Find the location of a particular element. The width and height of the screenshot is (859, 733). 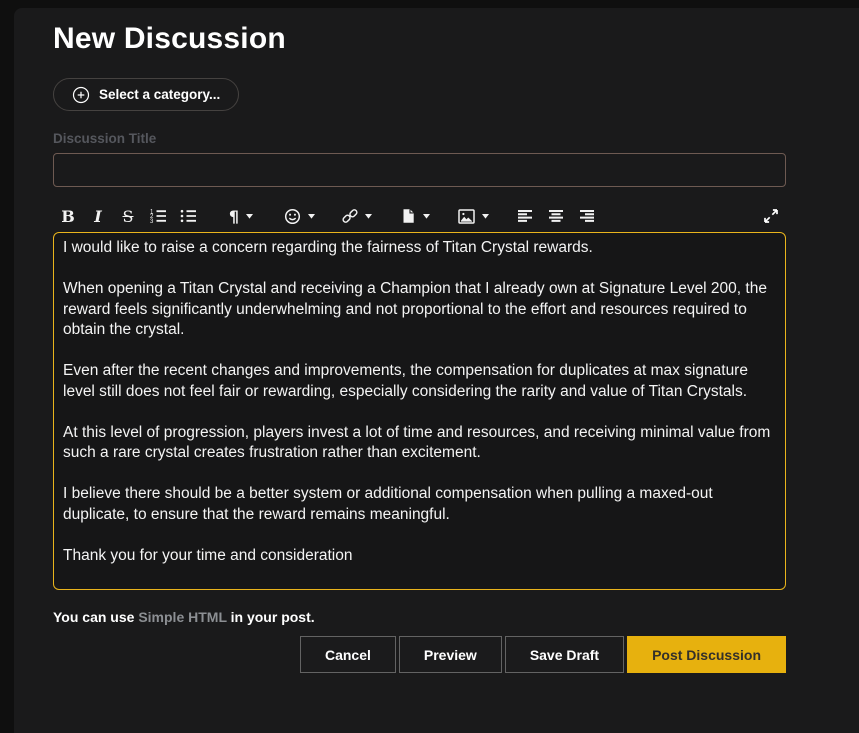

link-dropdown is located at coordinates (357, 216).